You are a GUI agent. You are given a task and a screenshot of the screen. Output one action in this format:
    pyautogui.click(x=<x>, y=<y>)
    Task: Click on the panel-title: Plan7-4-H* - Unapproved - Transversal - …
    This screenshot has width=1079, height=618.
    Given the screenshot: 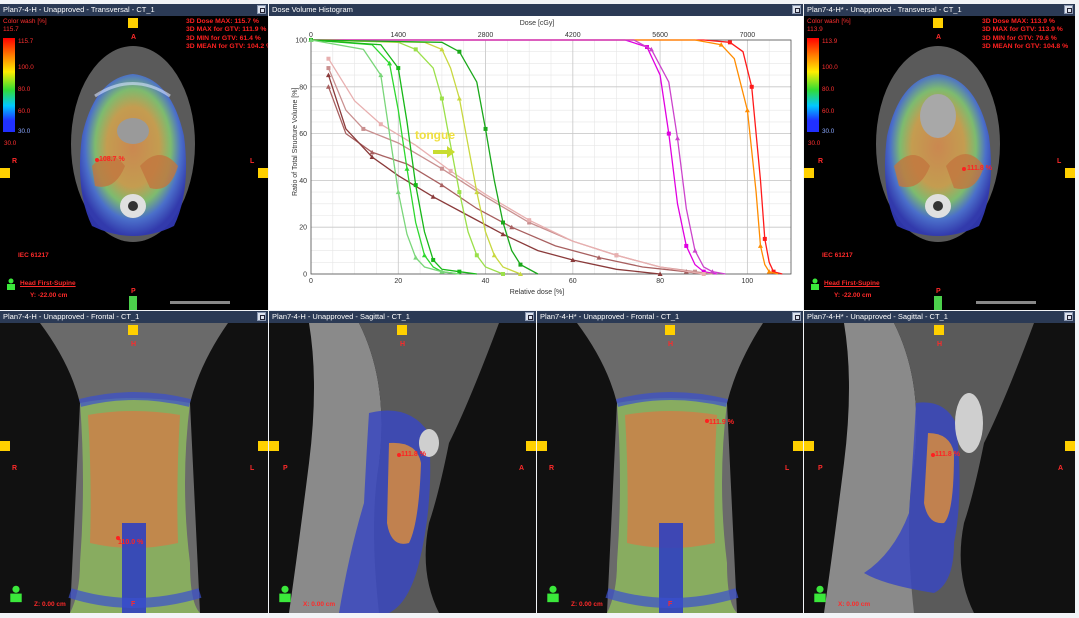 What is the action you would take?
    pyautogui.click(x=884, y=9)
    